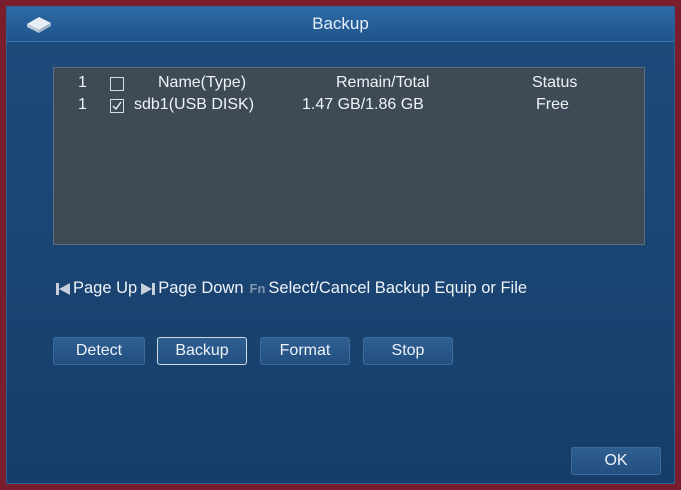  I want to click on list-header-row: 1 Name(Type) Remain/Total Status, so click(349, 85).